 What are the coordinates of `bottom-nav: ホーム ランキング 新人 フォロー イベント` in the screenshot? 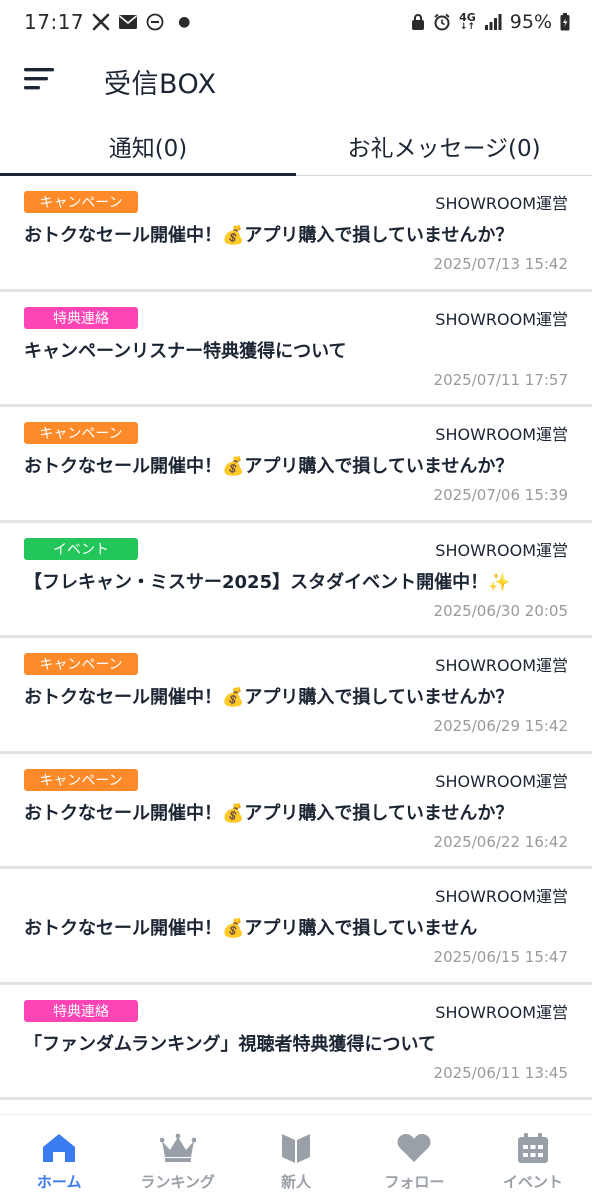 It's located at (296, 1157).